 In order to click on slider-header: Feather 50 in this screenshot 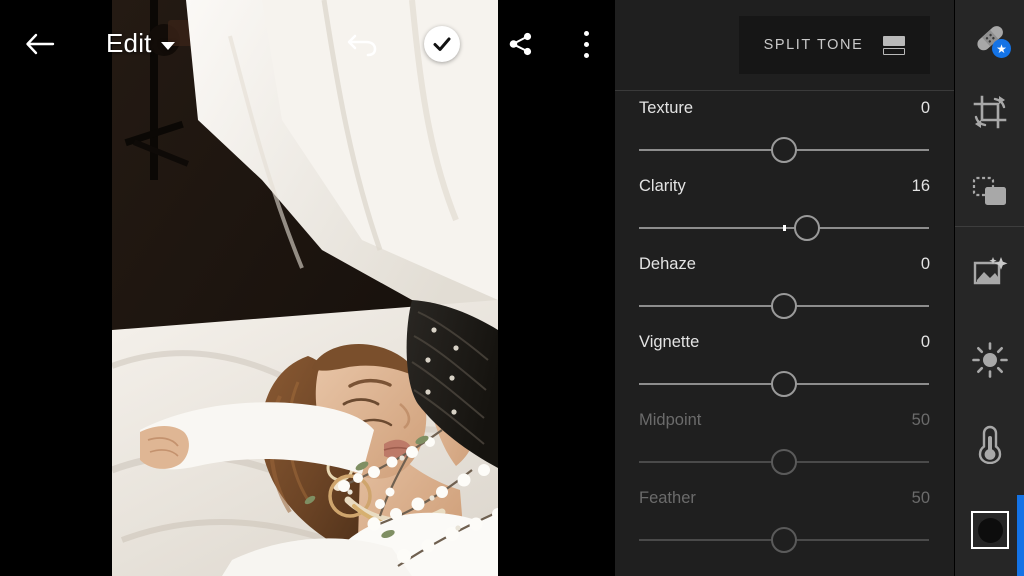, I will do `click(784, 502)`.